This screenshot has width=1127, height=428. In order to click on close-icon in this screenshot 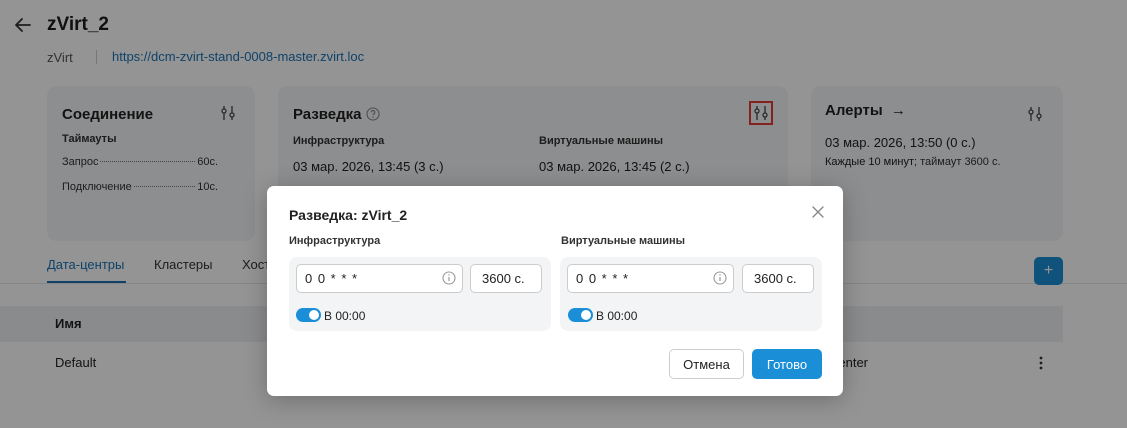, I will do `click(818, 212)`.